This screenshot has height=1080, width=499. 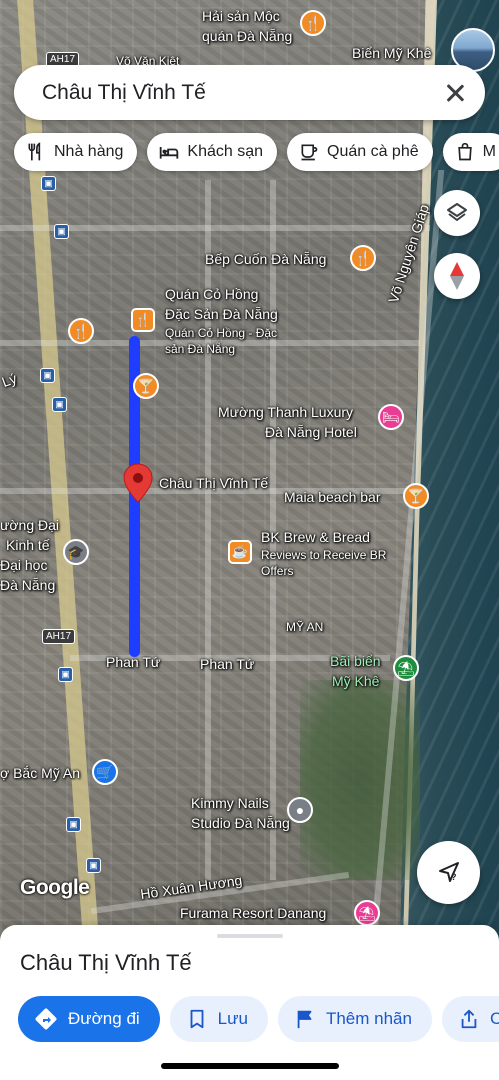 What do you see at coordinates (250, 936) in the screenshot?
I see `sheet-drag-handle` at bounding box center [250, 936].